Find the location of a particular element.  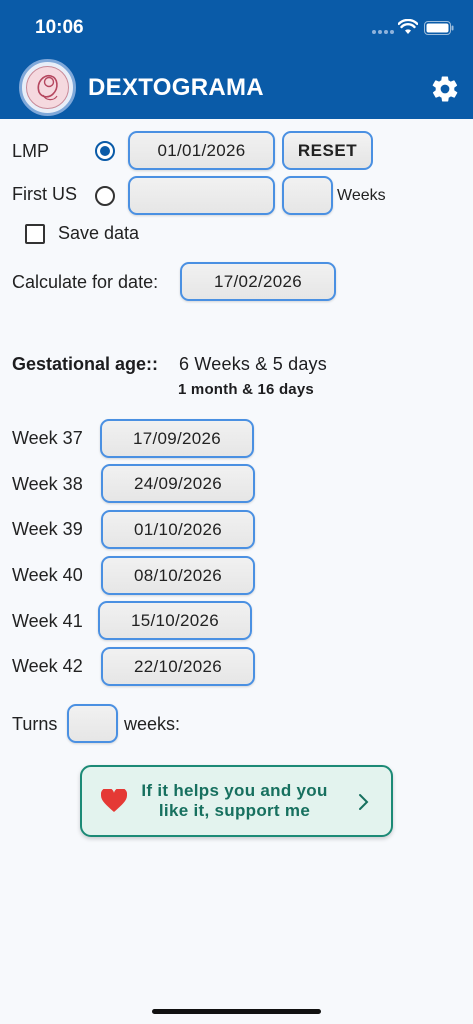

turns-label: Turns is located at coordinates (35, 724).